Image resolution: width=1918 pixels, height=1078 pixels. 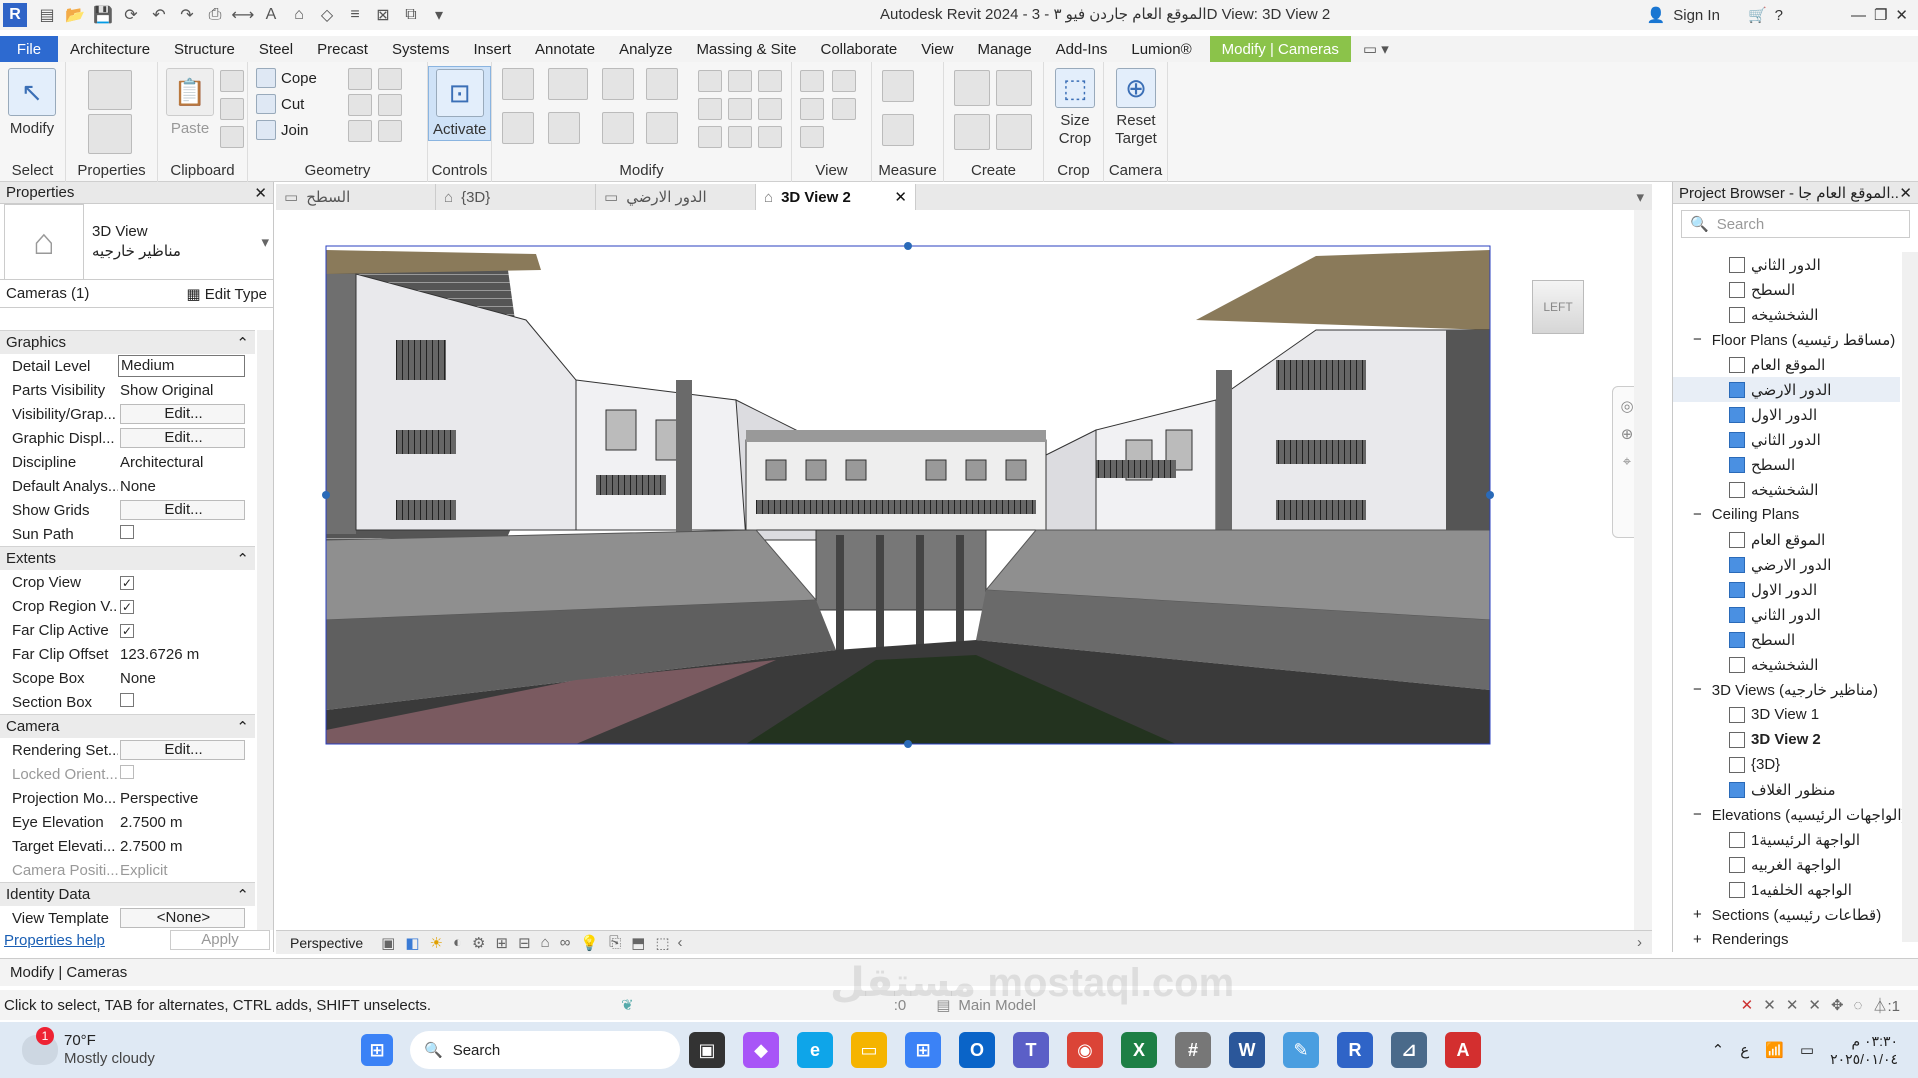 What do you see at coordinates (1075, 108) in the screenshot?
I see `size-crop-button: ⬚ Size Crop` at bounding box center [1075, 108].